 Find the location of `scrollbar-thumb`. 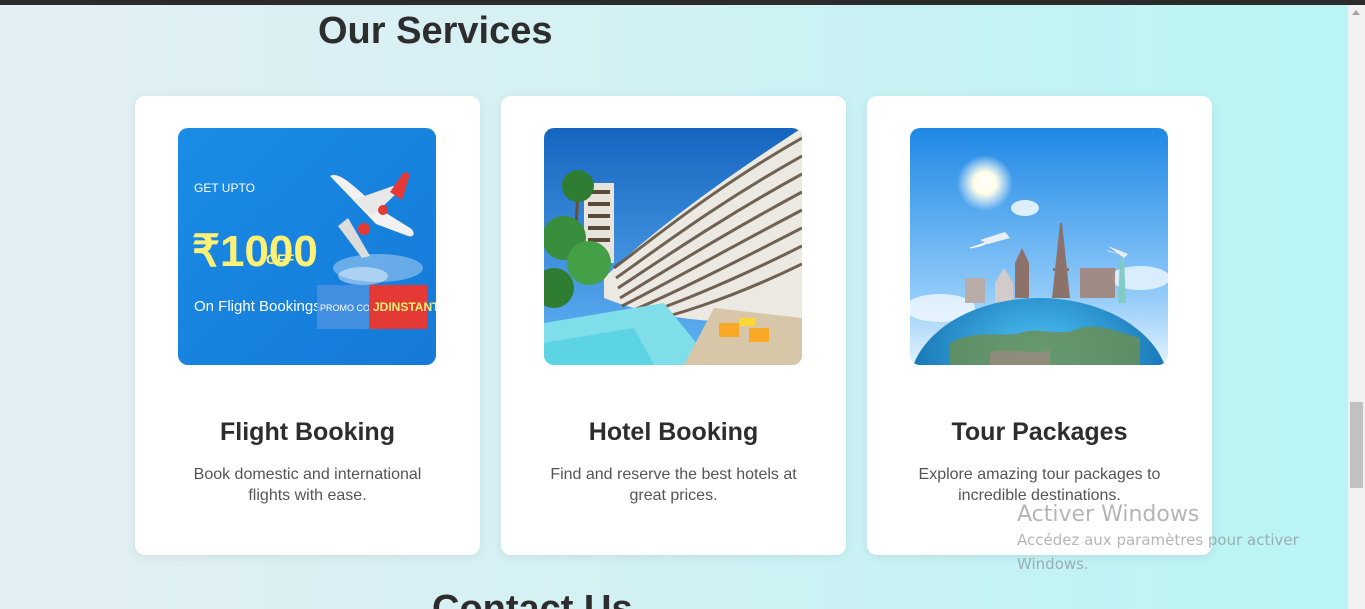

scrollbar-thumb is located at coordinates (1356, 445).